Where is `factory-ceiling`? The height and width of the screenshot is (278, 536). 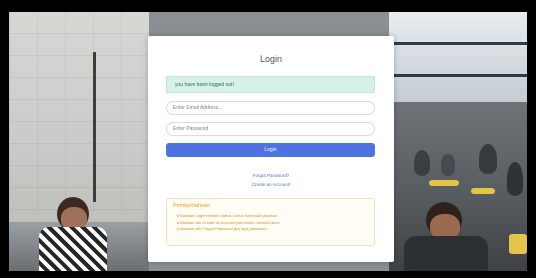 factory-ceiling is located at coordinates (458, 57).